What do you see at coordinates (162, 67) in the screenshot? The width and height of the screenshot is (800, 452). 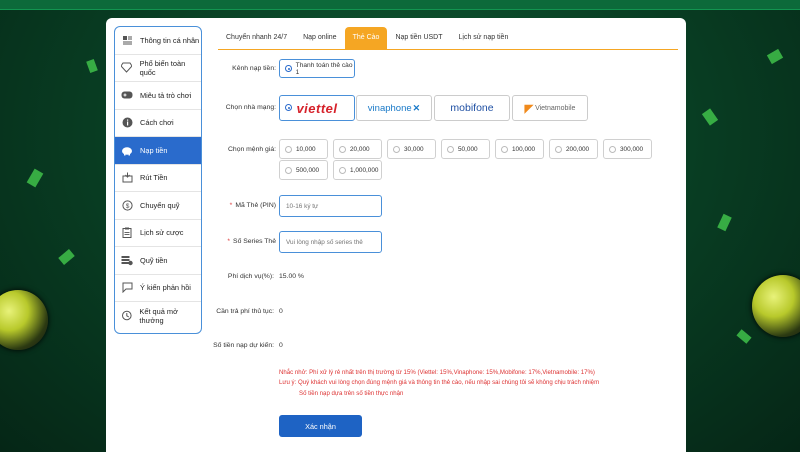 I see `sidebar-item-label: Phổ biến toàn quốc` at bounding box center [162, 67].